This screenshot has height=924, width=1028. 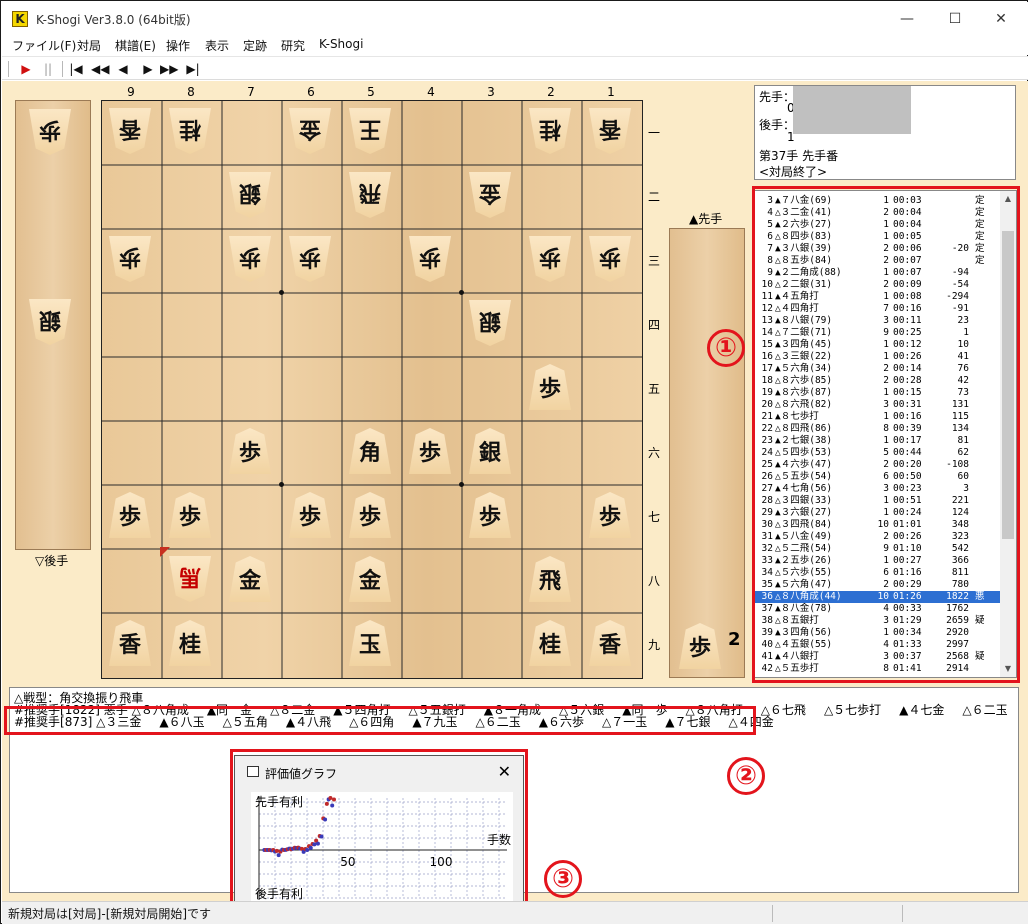 I want to click on comment-move: △６二玉, so click(x=985, y=710).